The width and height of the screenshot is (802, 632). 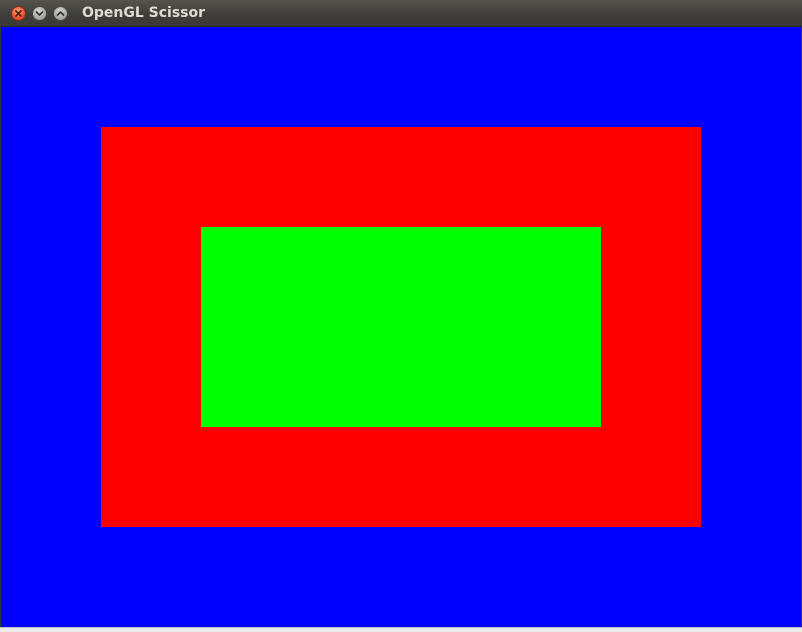 What do you see at coordinates (401, 629) in the screenshot?
I see `window-bottom-edge` at bounding box center [401, 629].